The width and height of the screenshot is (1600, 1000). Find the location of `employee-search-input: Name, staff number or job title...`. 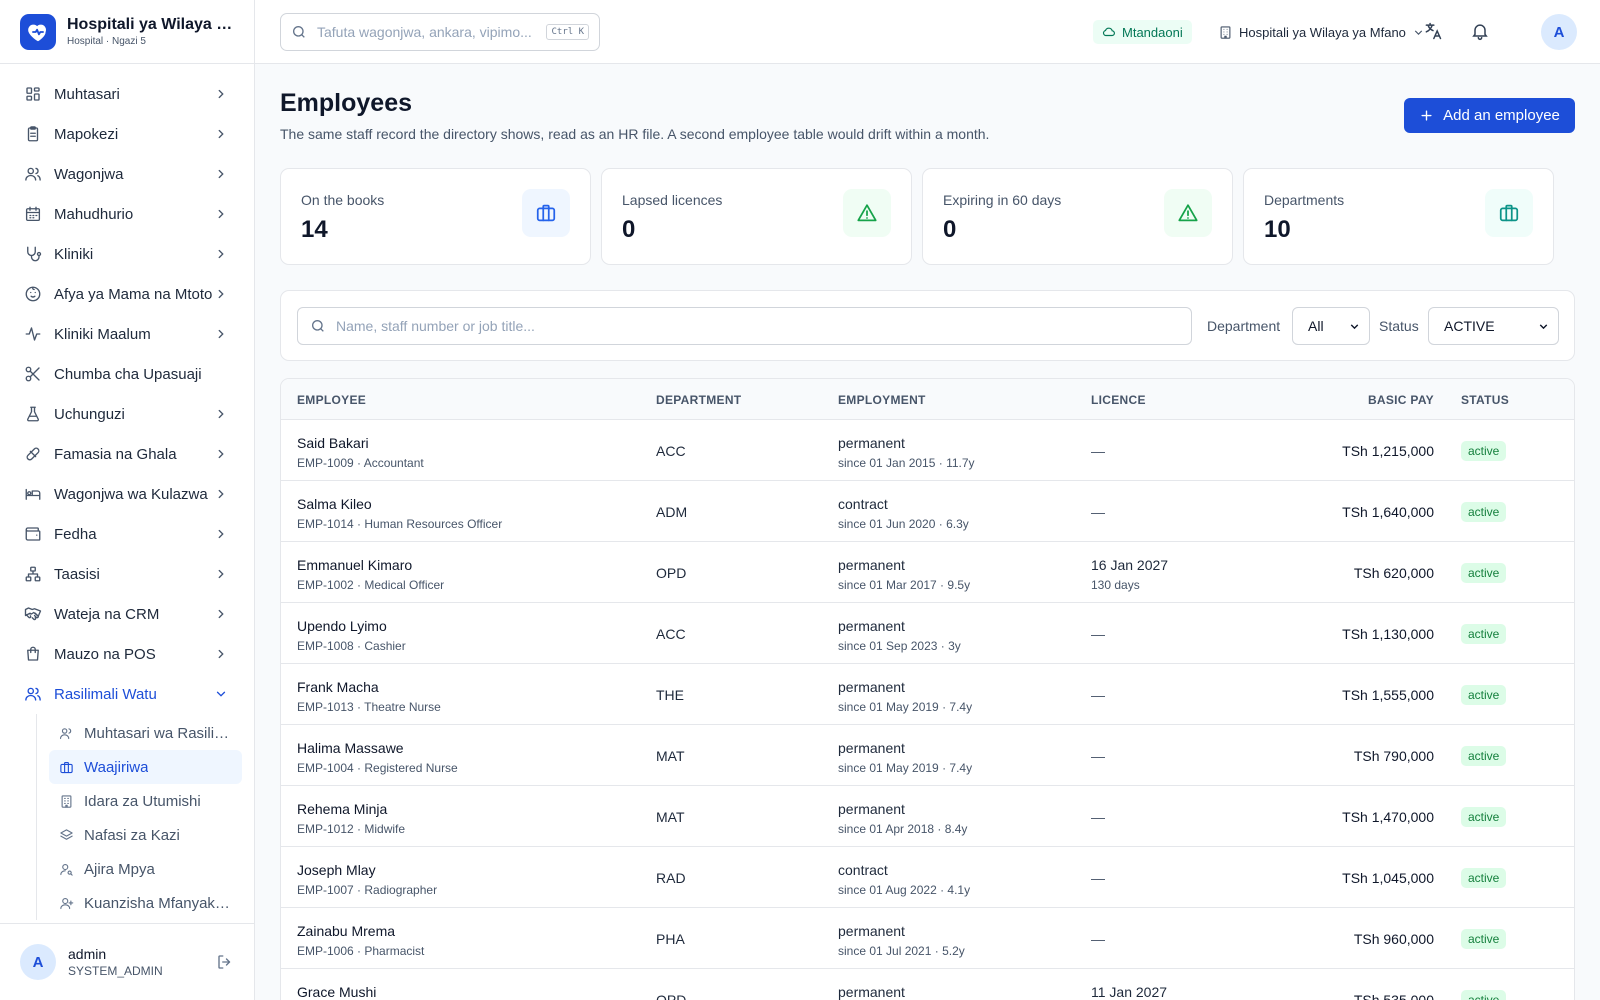

employee-search-input: Name, staff number or job title... is located at coordinates (744, 326).